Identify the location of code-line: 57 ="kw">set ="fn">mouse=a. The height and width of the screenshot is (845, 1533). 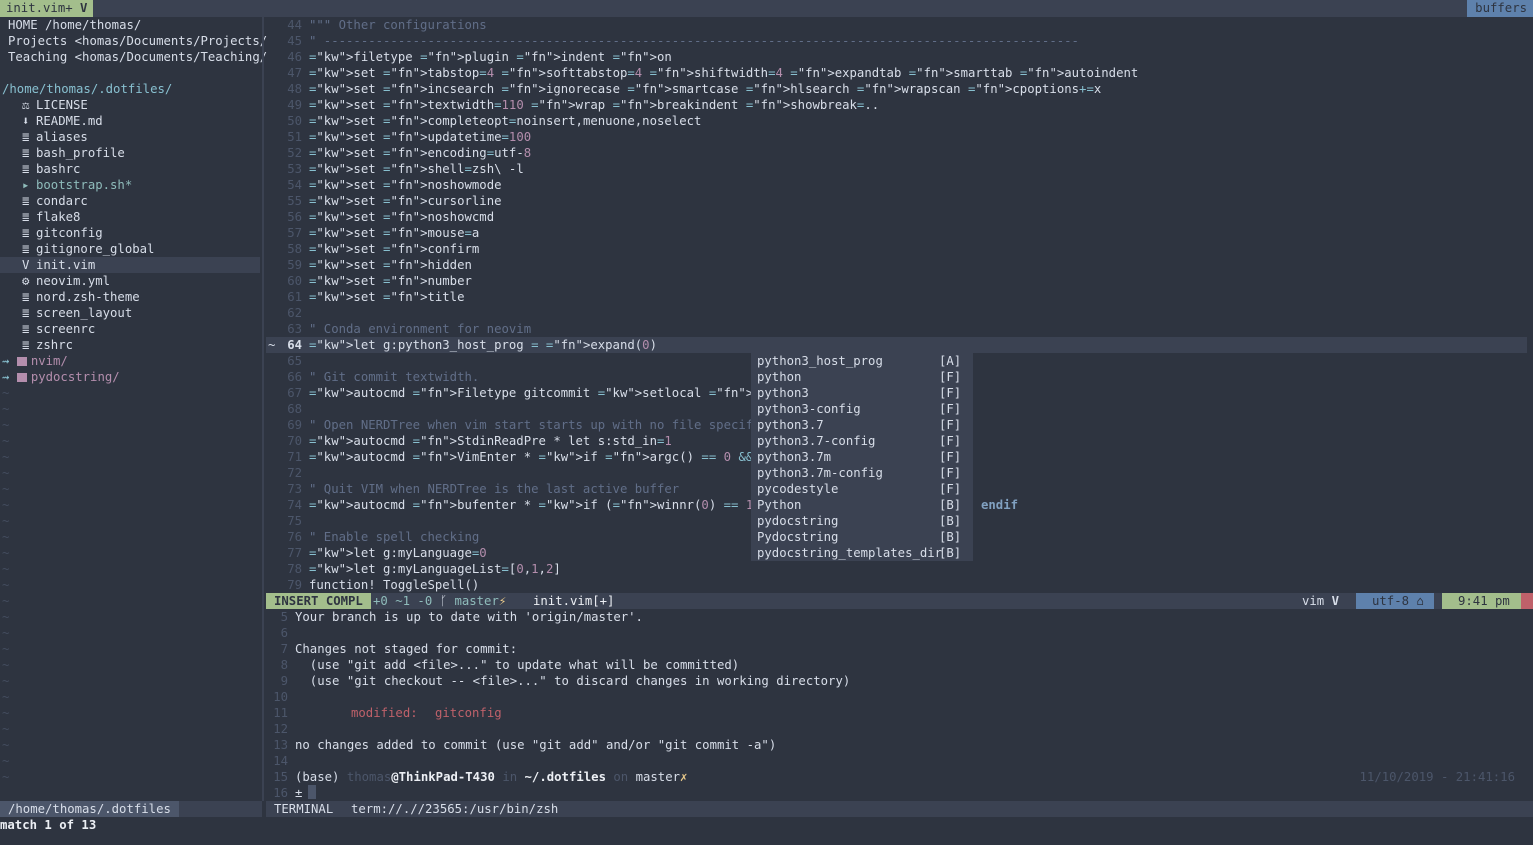
(896, 233).